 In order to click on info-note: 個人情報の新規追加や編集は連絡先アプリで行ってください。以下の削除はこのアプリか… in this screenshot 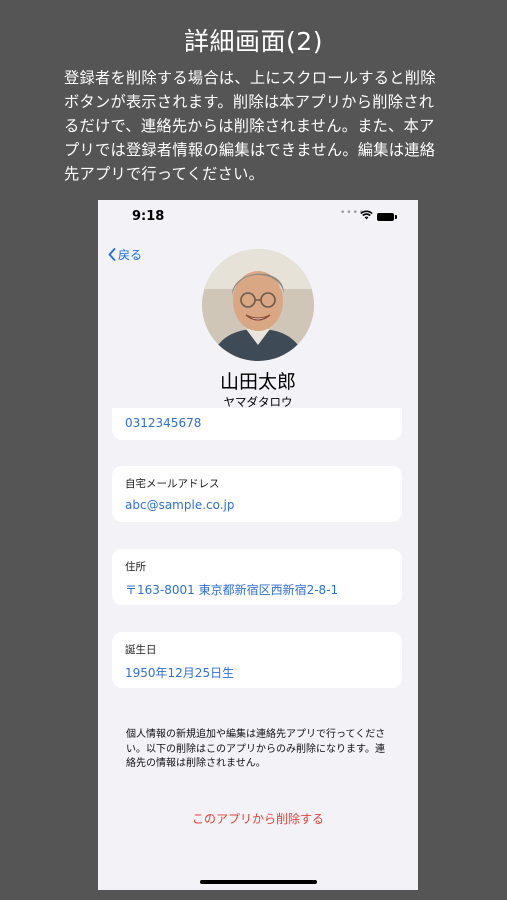, I will do `click(256, 749)`.